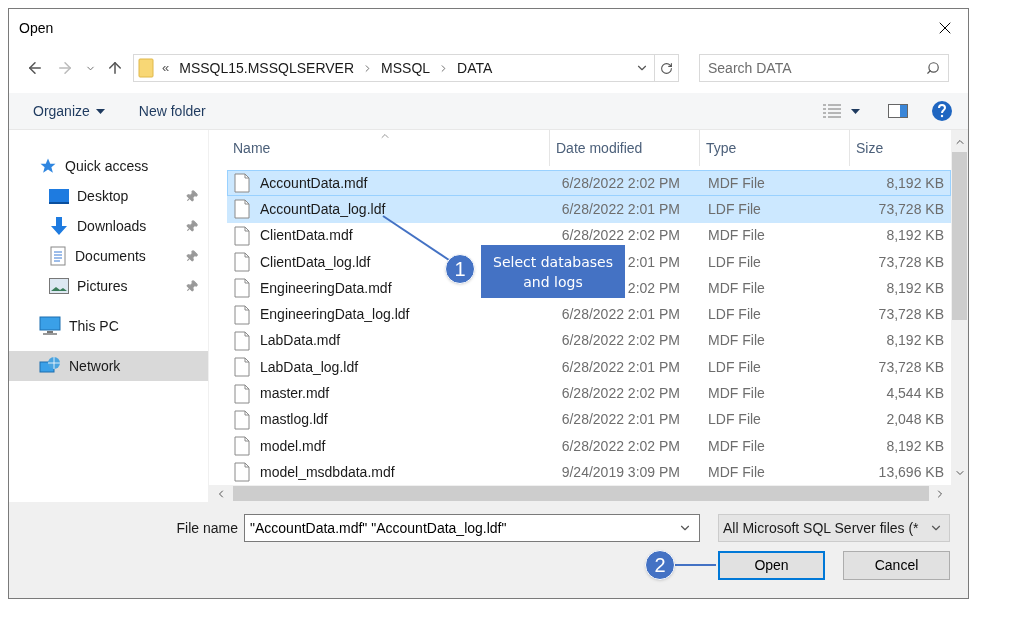  What do you see at coordinates (59, 226) in the screenshot?
I see `download-arrow-icon` at bounding box center [59, 226].